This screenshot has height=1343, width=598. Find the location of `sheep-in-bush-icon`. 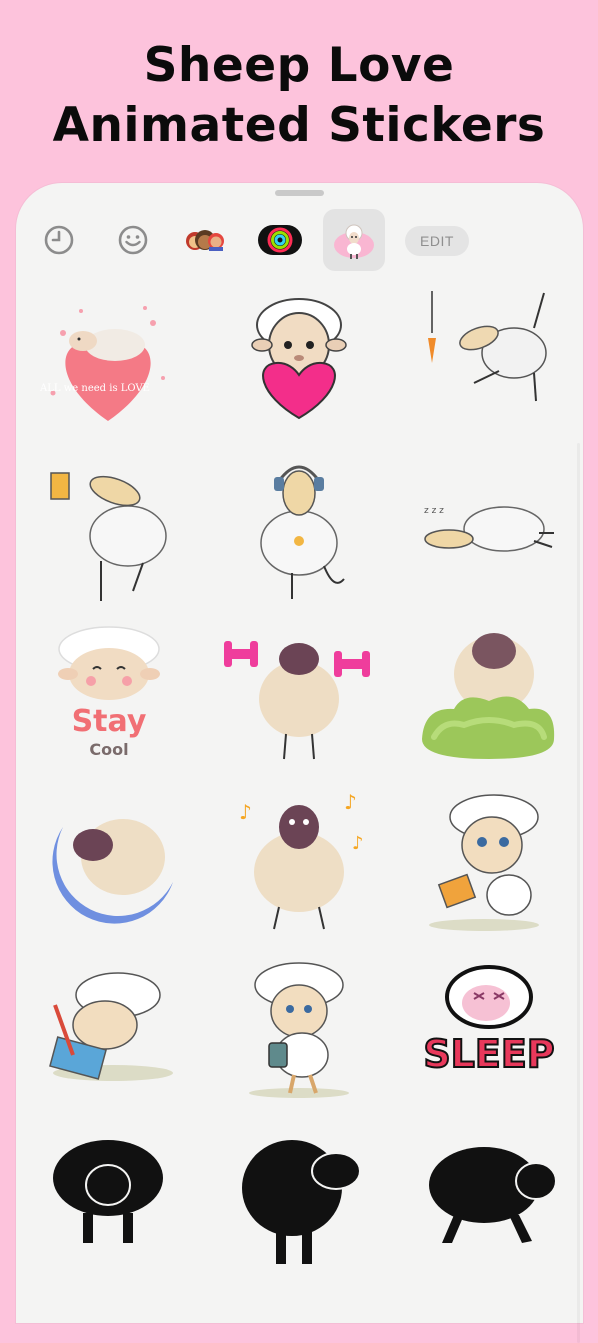

sheep-in-bush-icon is located at coordinates (488, 696).